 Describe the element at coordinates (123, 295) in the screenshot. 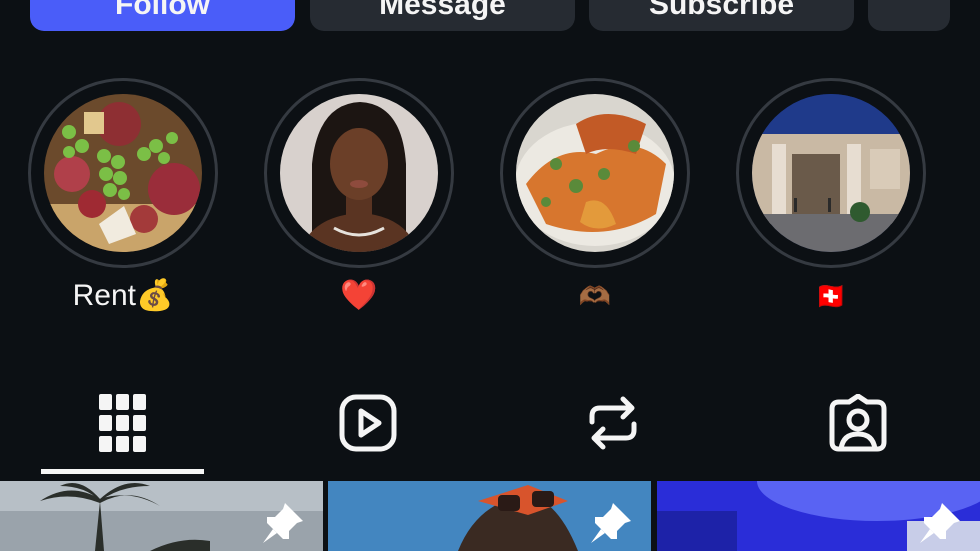

I see `highlight-label: Rent💰` at that location.